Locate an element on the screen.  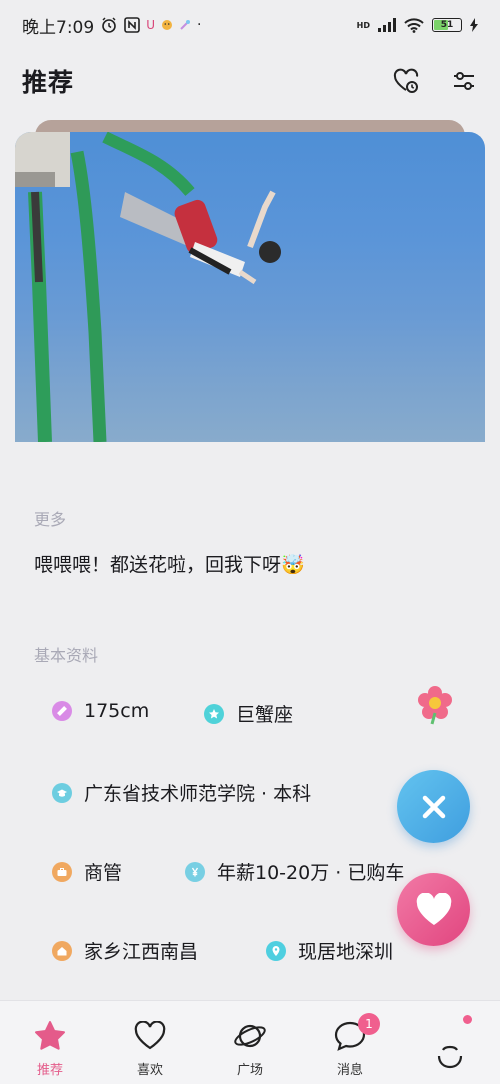
top-header: 推荐 is located at coordinates (250, 81).